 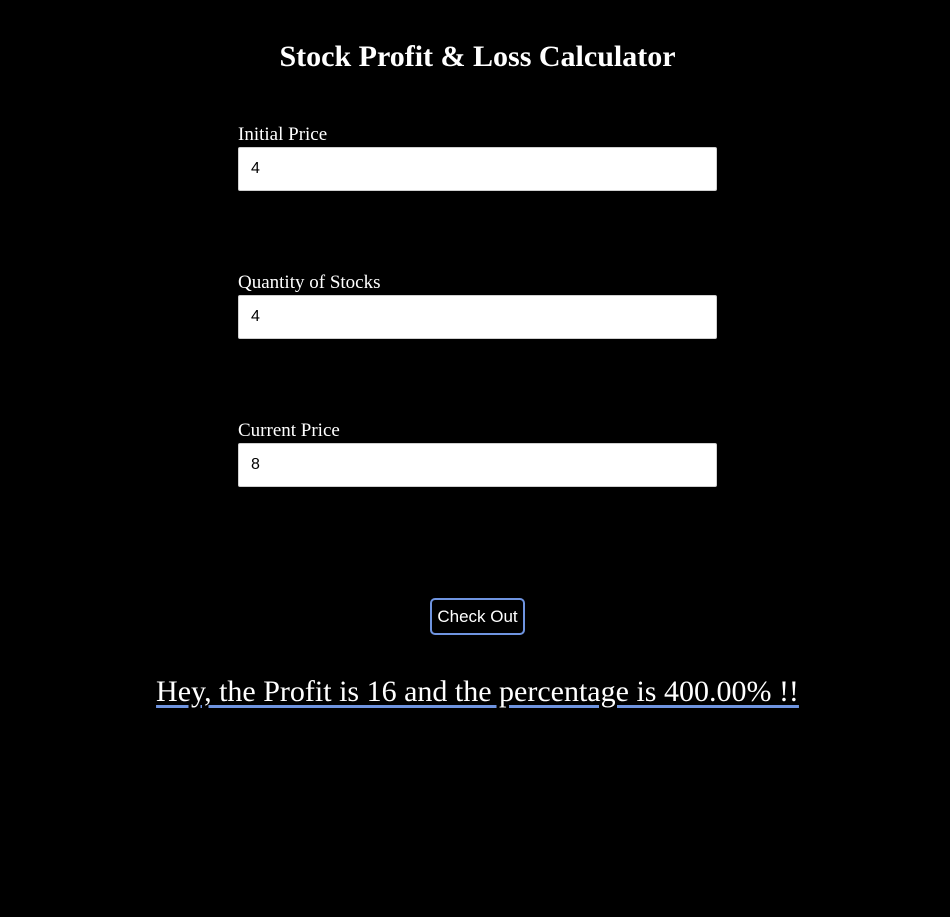 What do you see at coordinates (289, 430) in the screenshot?
I see `current-price-label: Current Price` at bounding box center [289, 430].